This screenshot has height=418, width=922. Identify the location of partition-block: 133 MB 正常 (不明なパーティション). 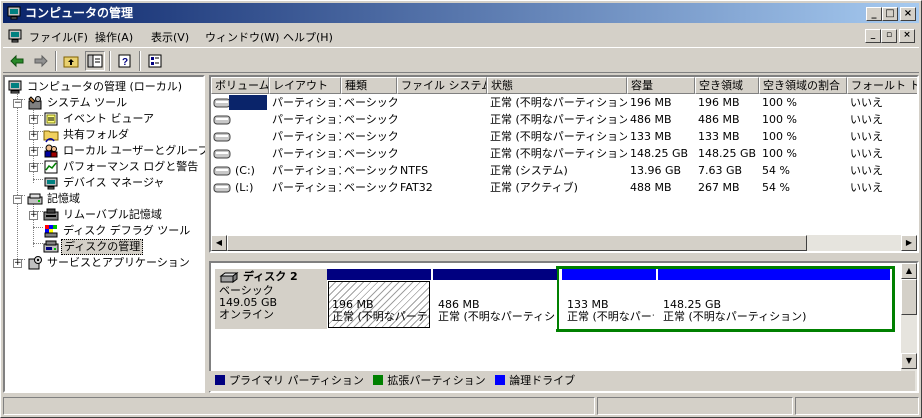
(609, 299).